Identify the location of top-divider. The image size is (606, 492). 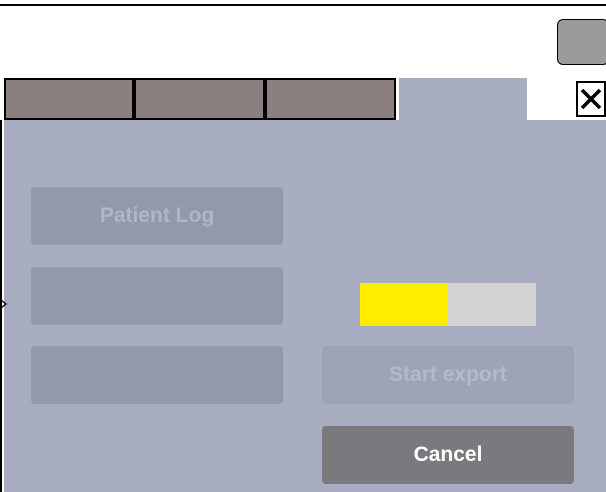
(303, 5).